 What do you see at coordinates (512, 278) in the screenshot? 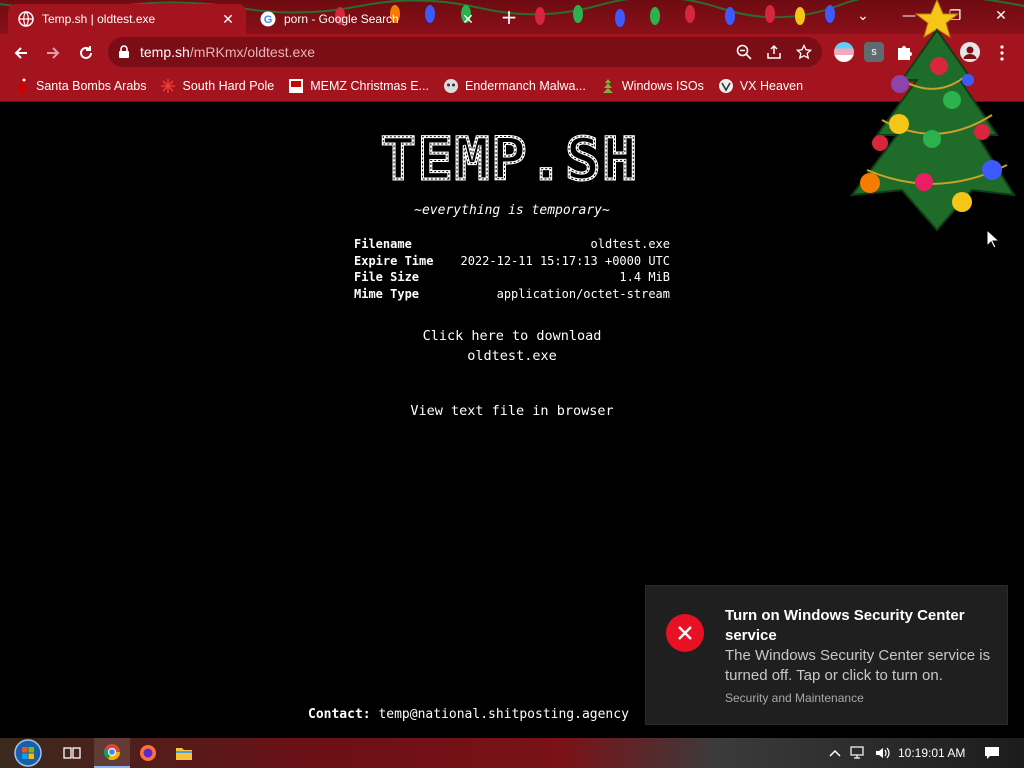
I see `file-info-row: File Size 1.4 MiB` at bounding box center [512, 278].